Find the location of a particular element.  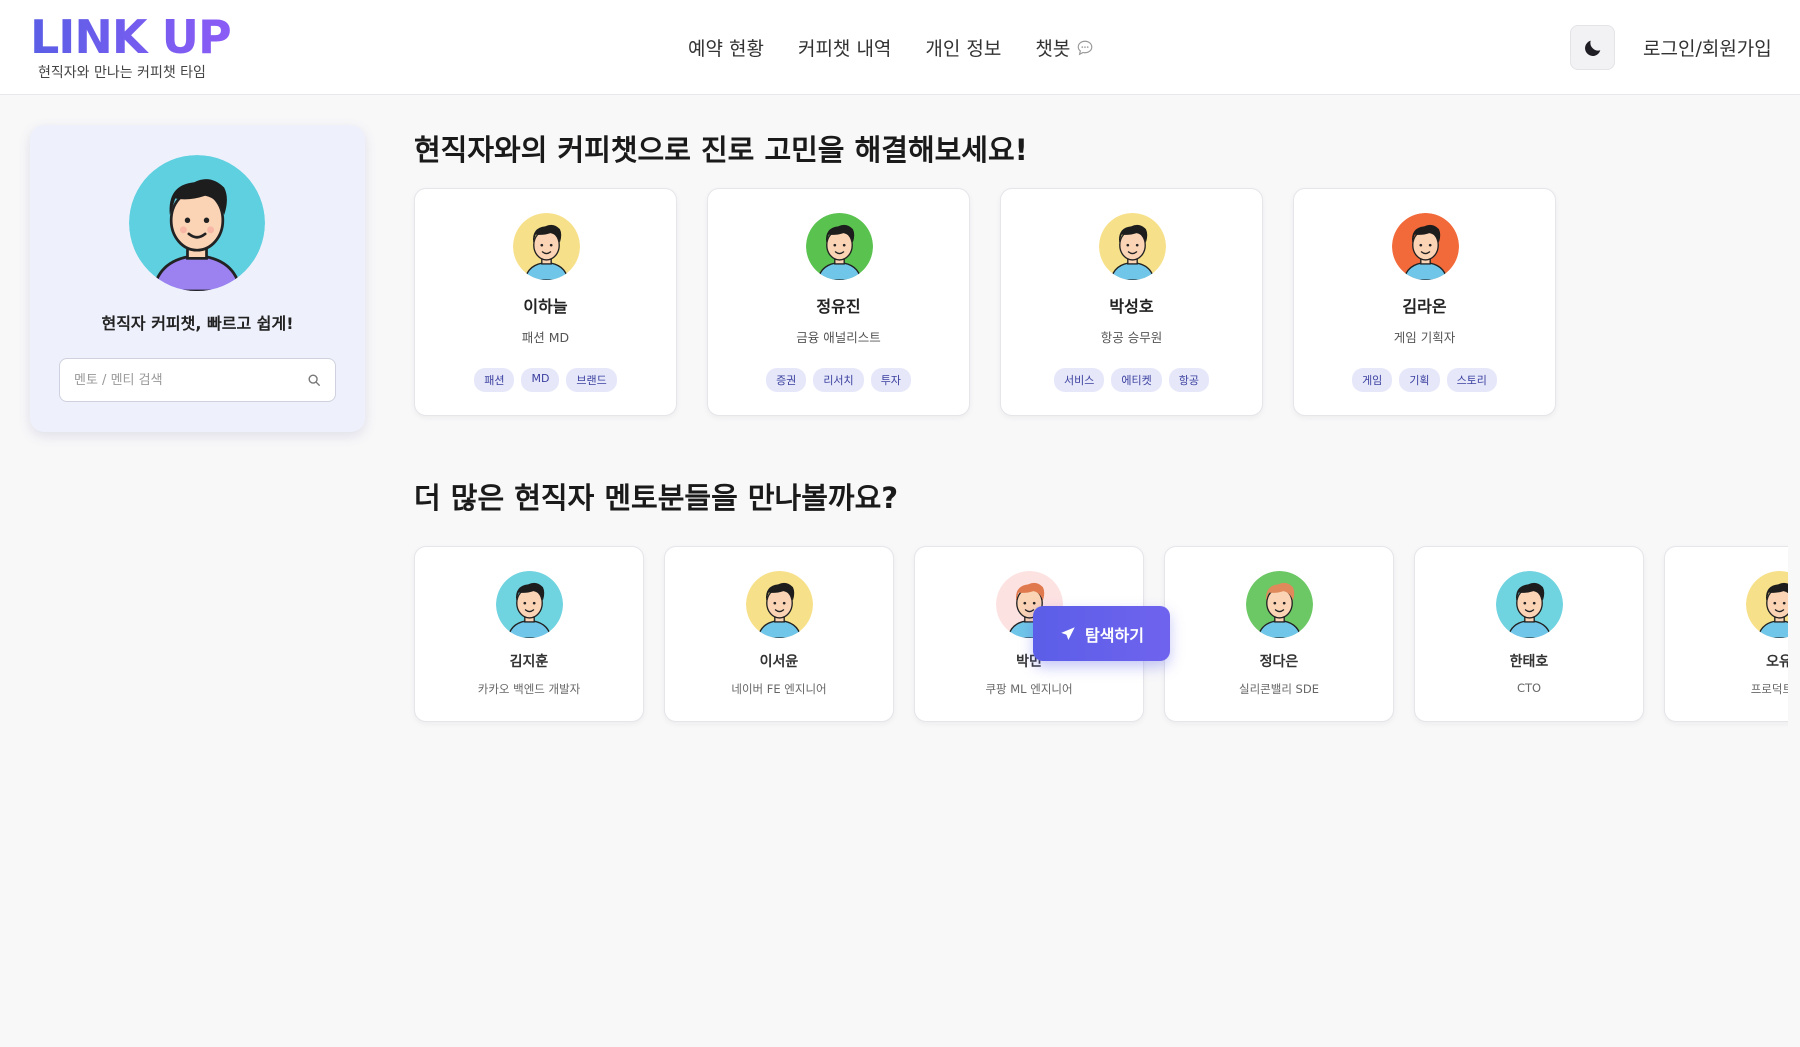

moon-icon is located at coordinates (1592, 48).